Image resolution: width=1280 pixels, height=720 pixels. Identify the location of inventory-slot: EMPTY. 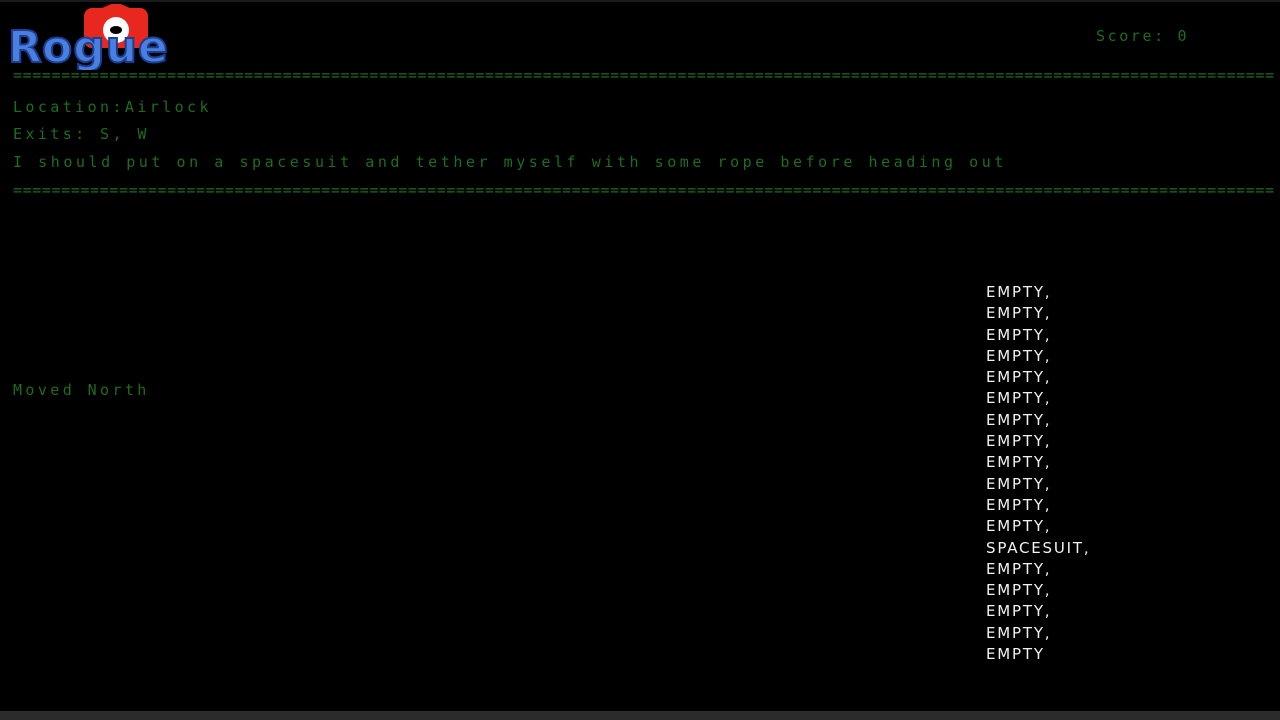
(1015, 654).